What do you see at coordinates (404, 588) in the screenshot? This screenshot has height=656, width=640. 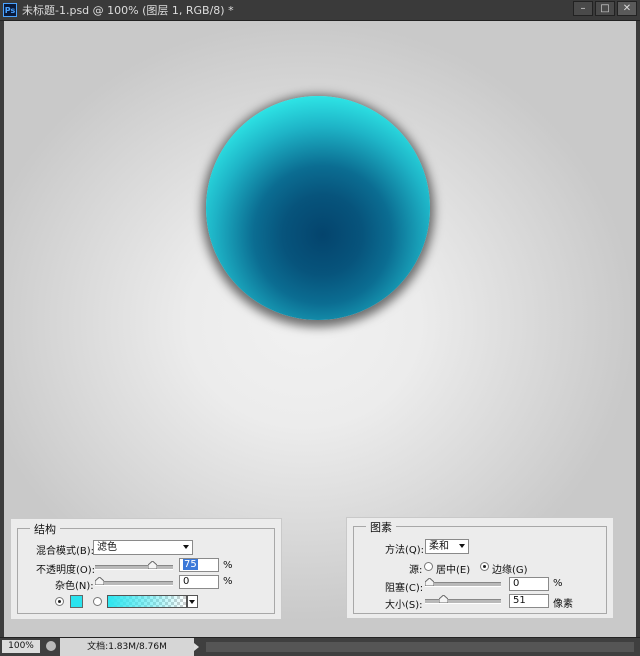 I see `choke-label: 阻塞(C):` at bounding box center [404, 588].